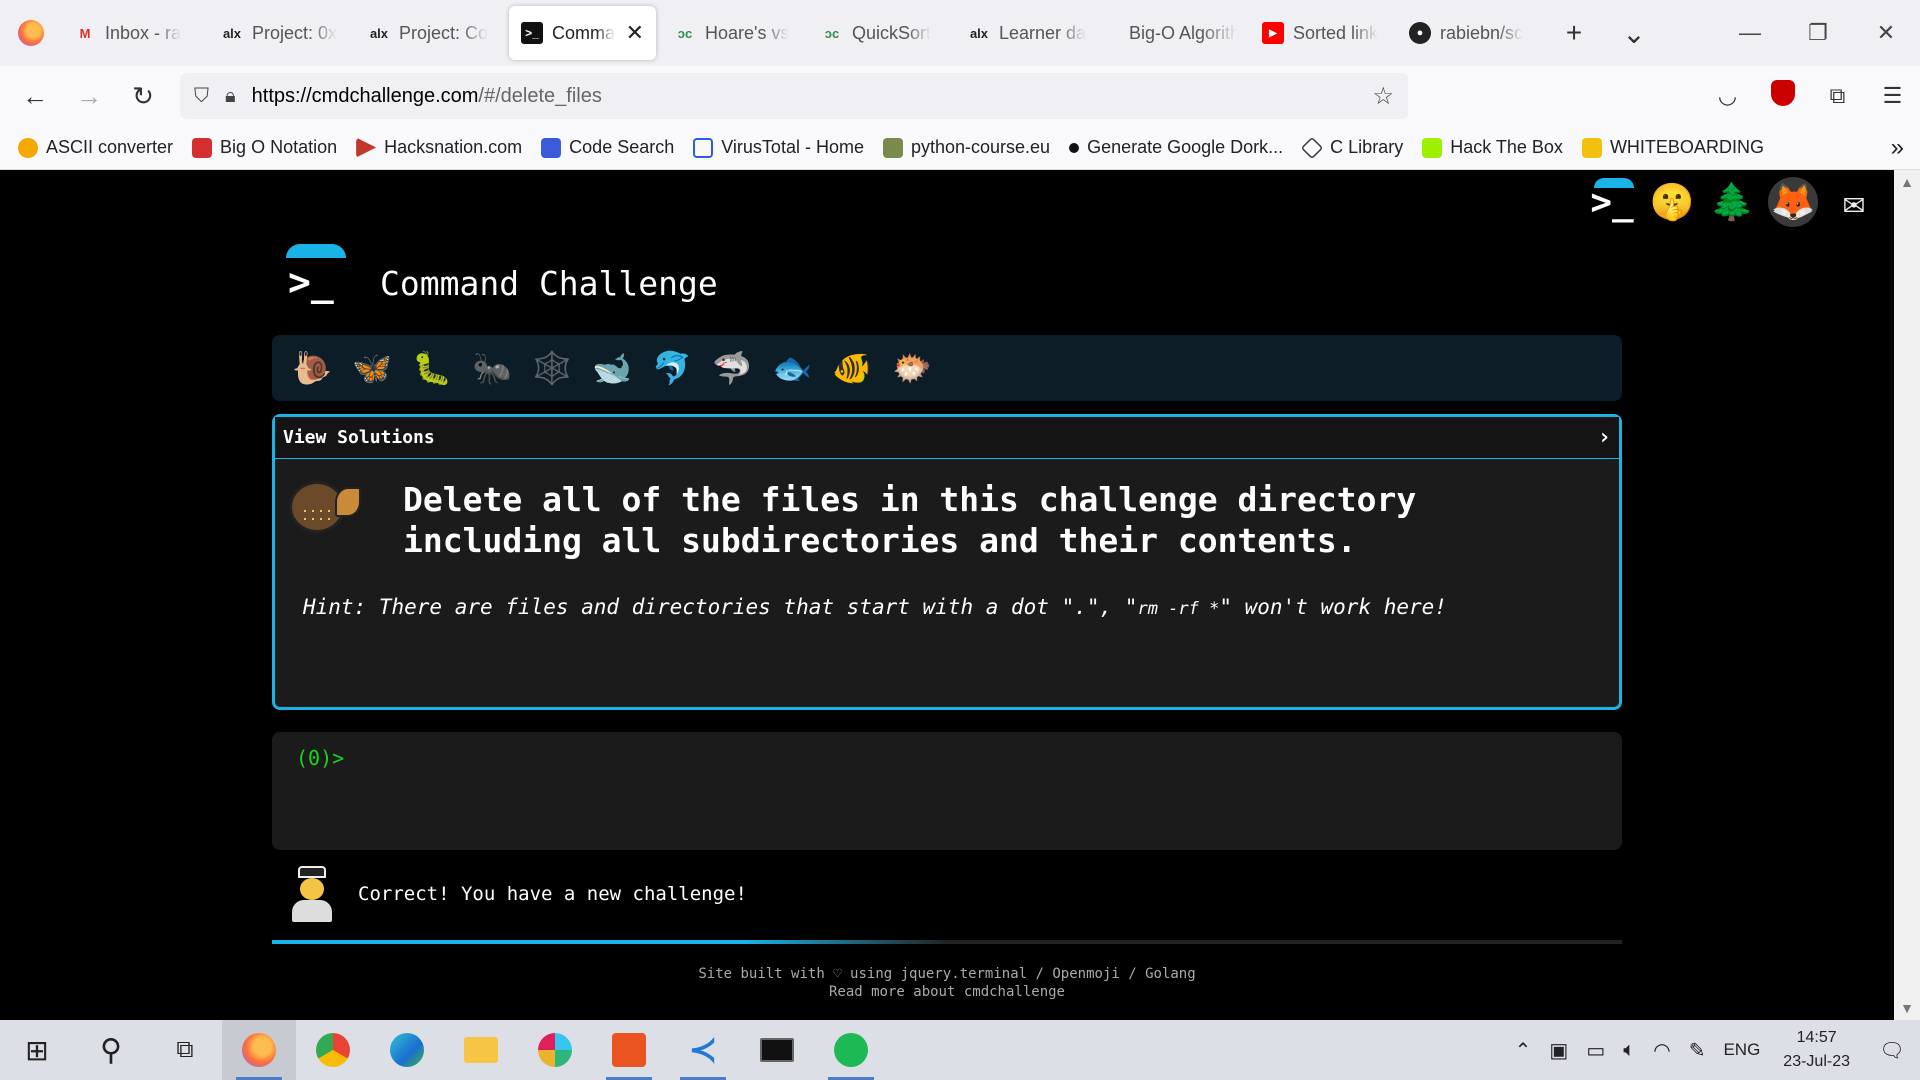 The width and height of the screenshot is (1920, 1080). Describe the element at coordinates (264, 147) in the screenshot. I see `bookmark-big-o-notation: Big O Notation` at that location.